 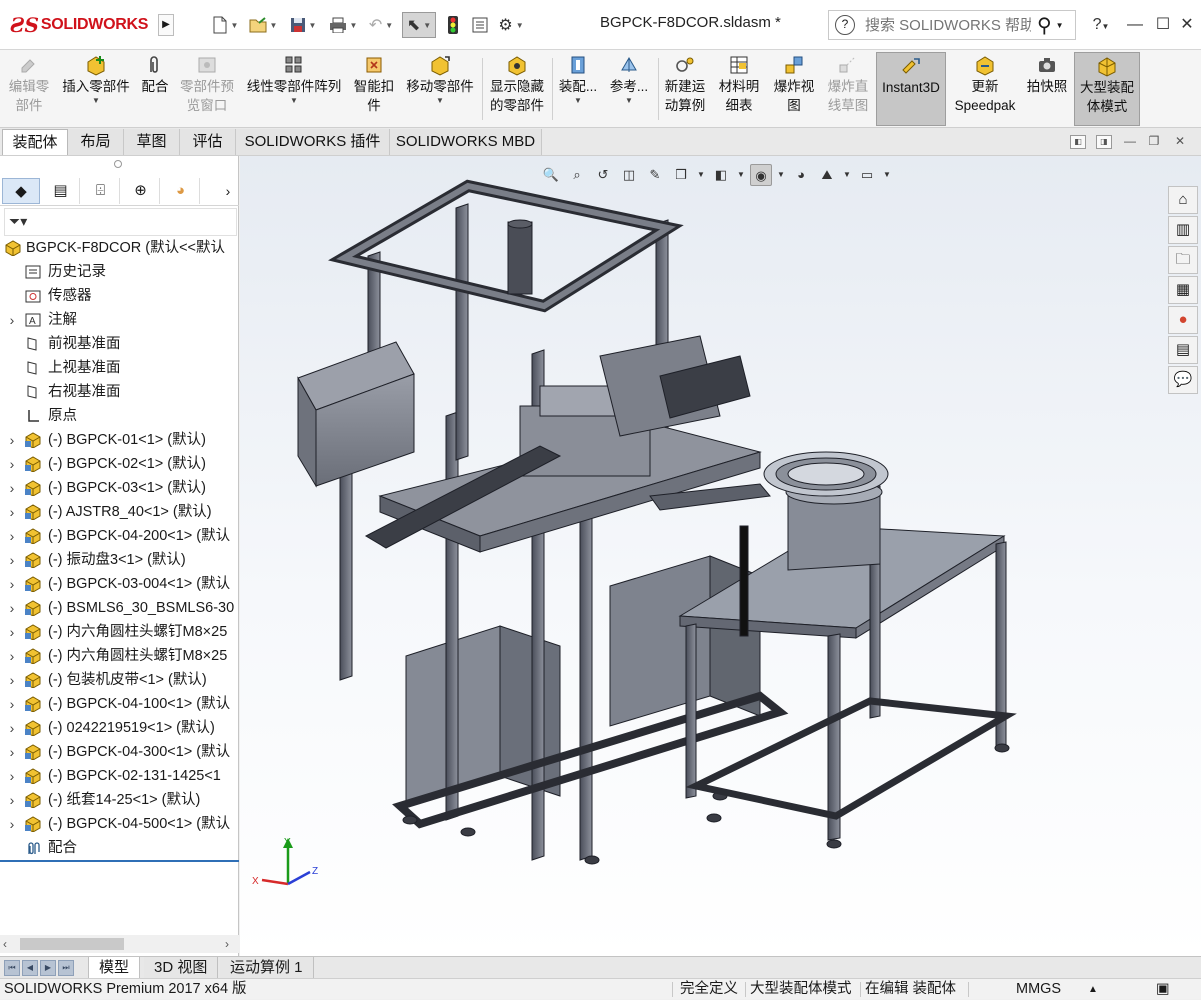 What do you see at coordinates (21, 191) in the screenshot?
I see `tab-featuremanager: ◆` at bounding box center [21, 191].